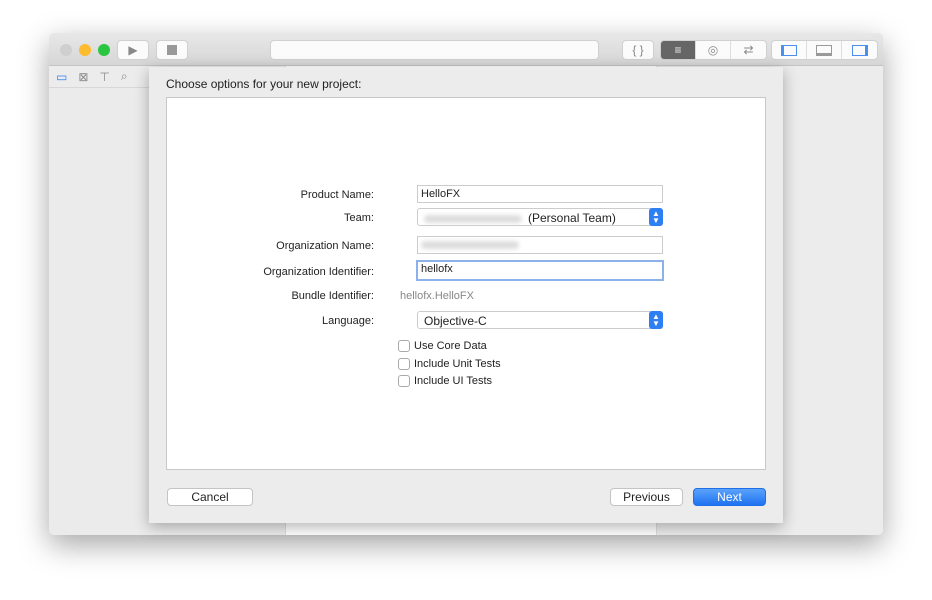  I want to click on zoom-button, so click(104, 50).